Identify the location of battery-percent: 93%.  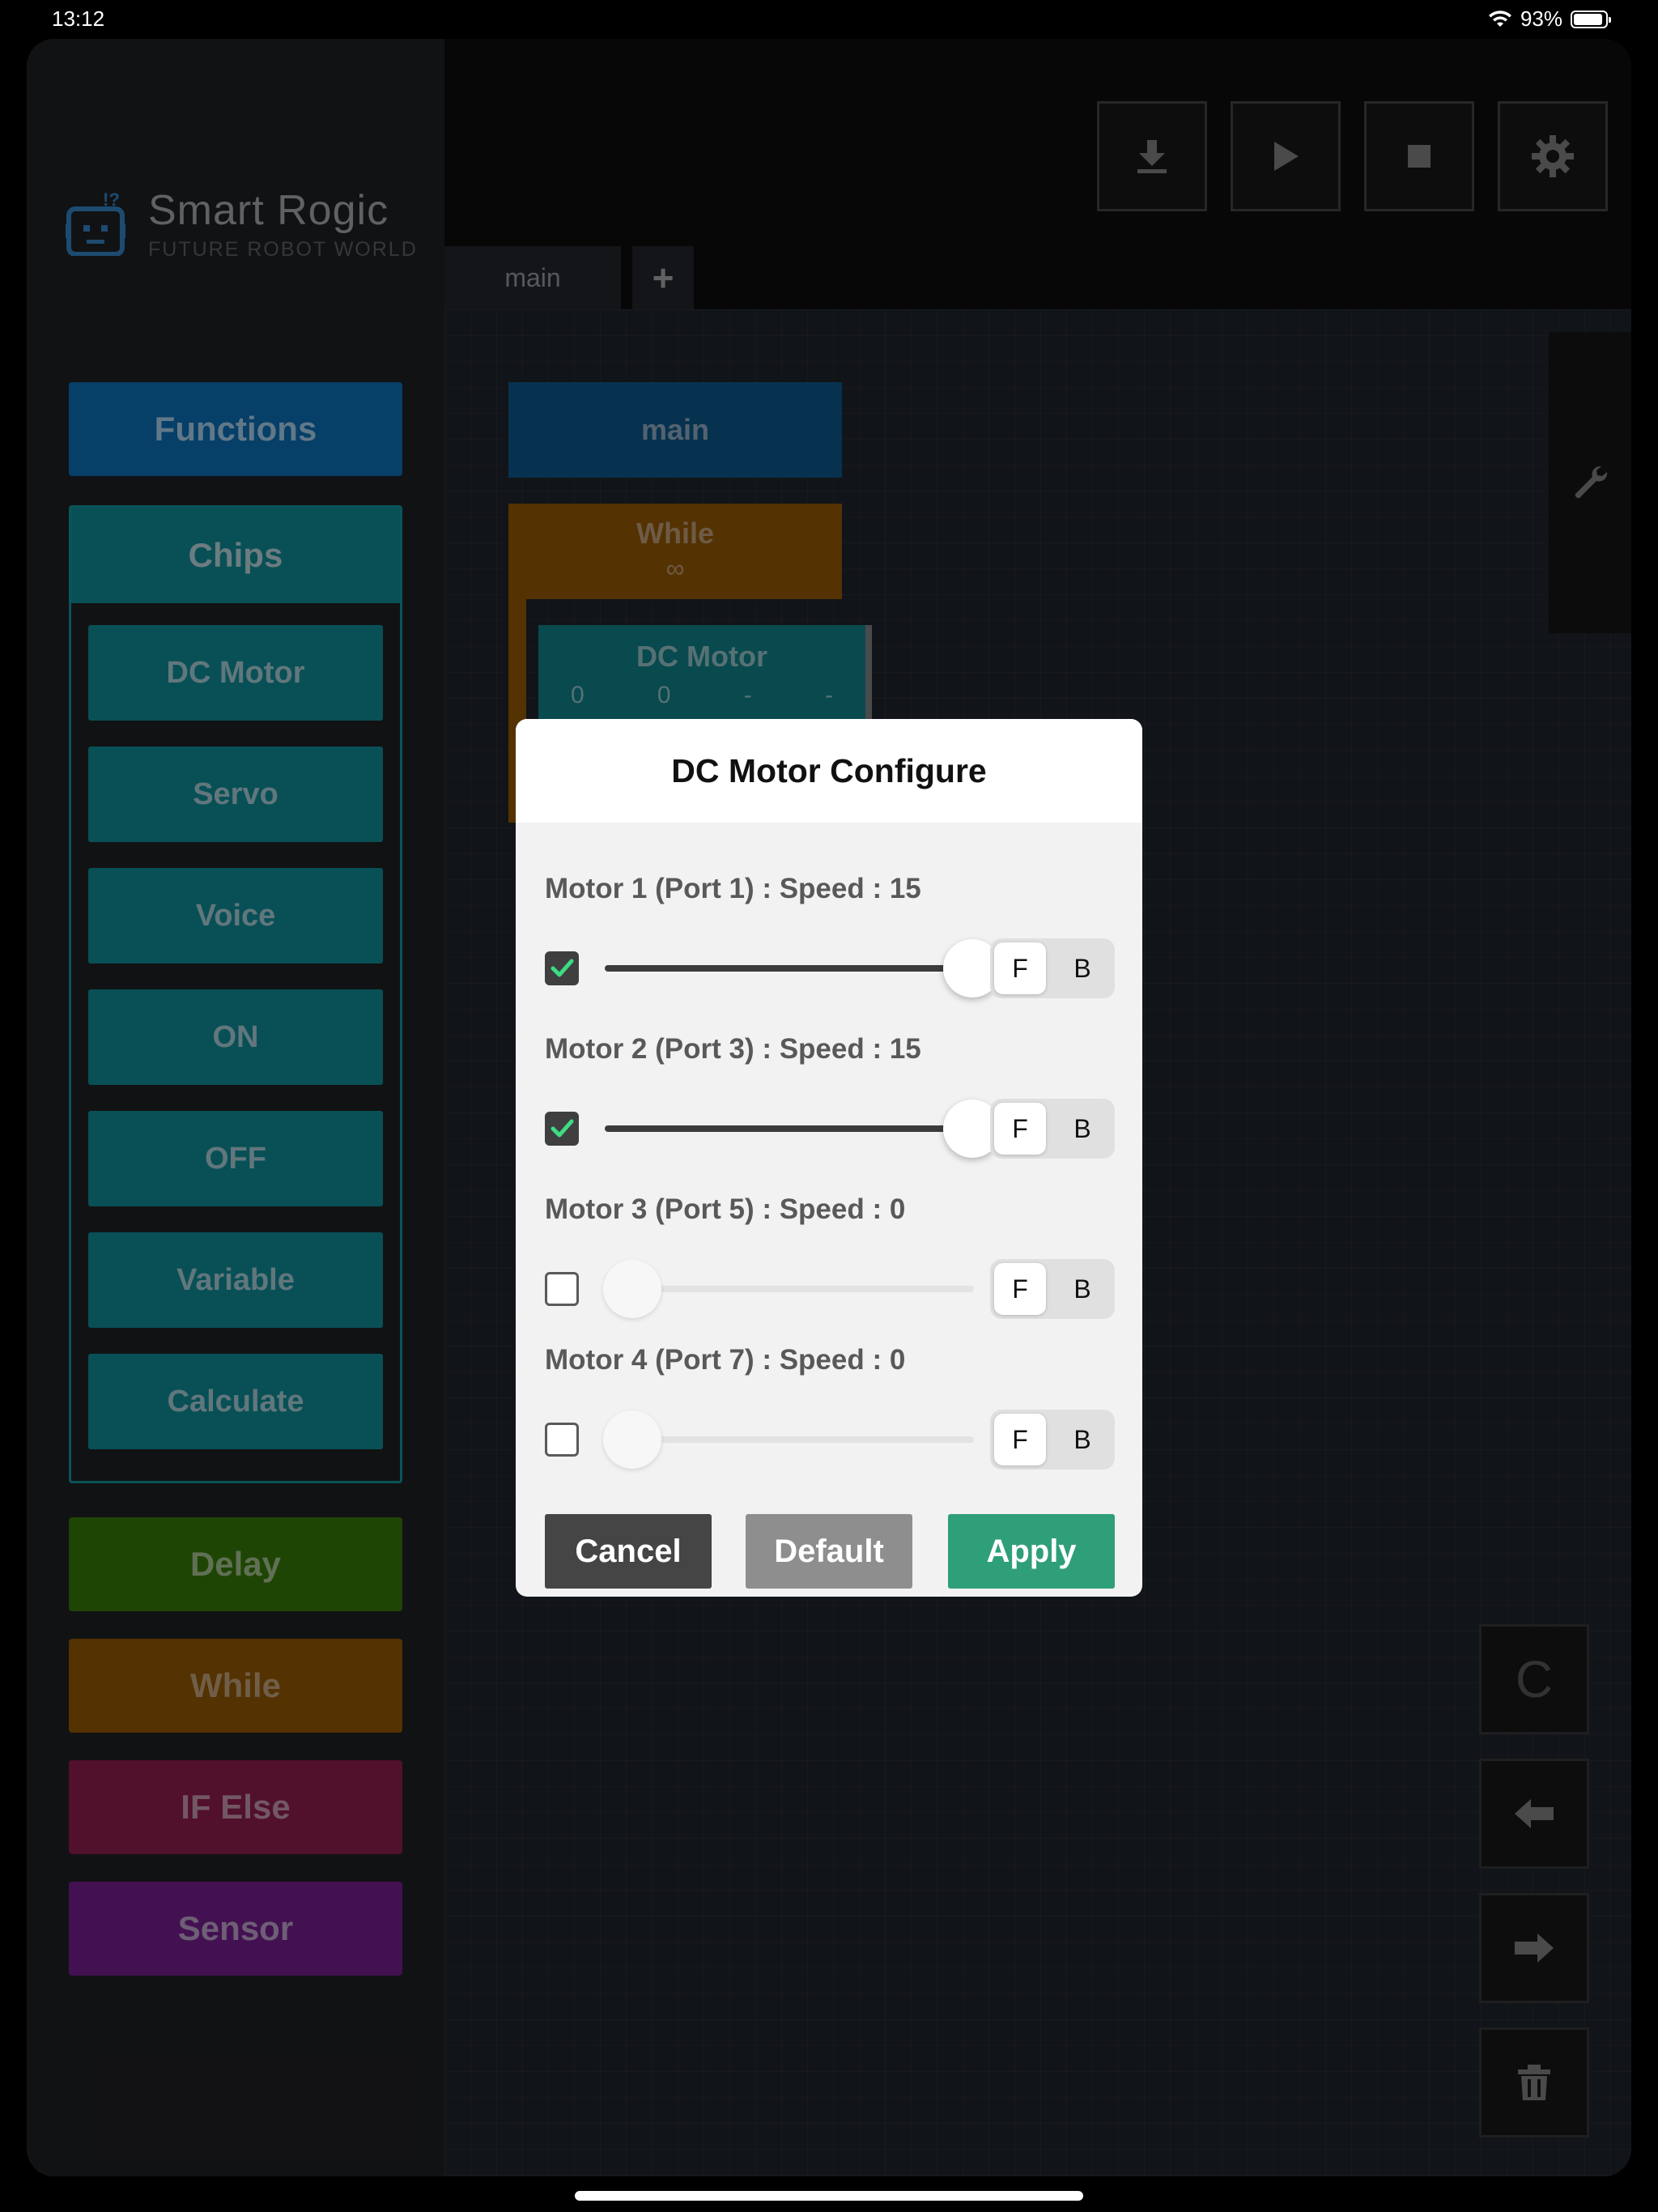
(1541, 19).